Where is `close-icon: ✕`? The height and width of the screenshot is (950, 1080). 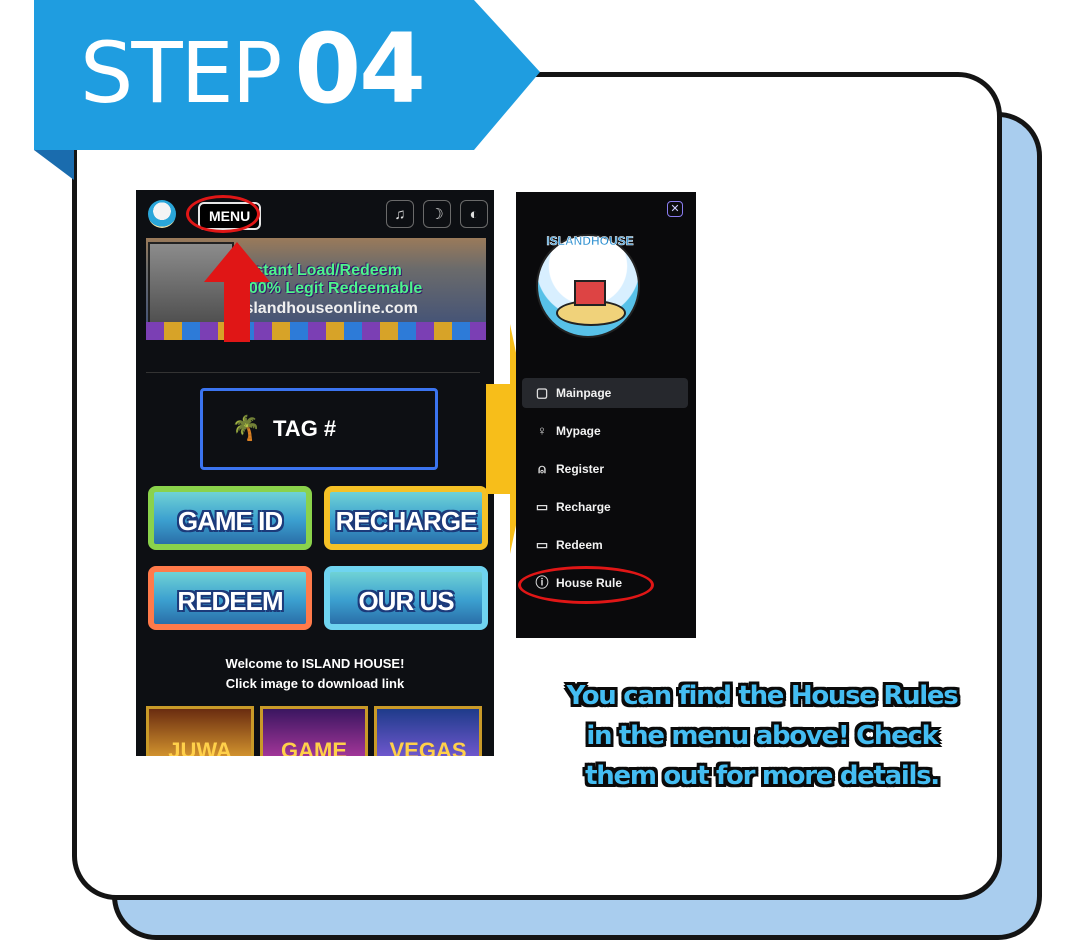
close-icon: ✕ is located at coordinates (675, 209).